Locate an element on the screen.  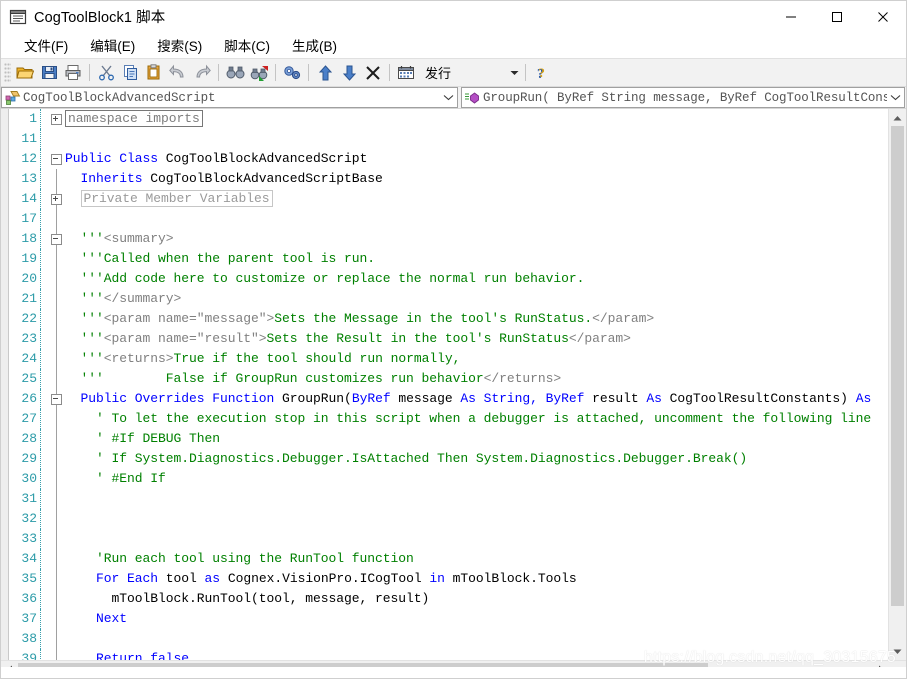
code-line: 37 Next is located at coordinates (448, 619).